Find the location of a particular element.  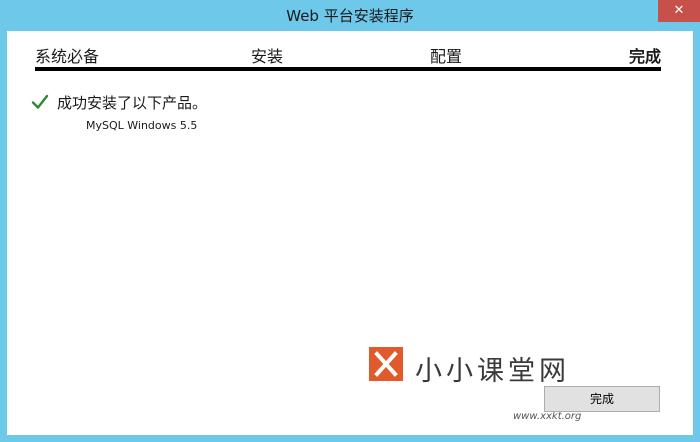

title-bar: Web 平台安装程序 ✕ is located at coordinates (350, 15).